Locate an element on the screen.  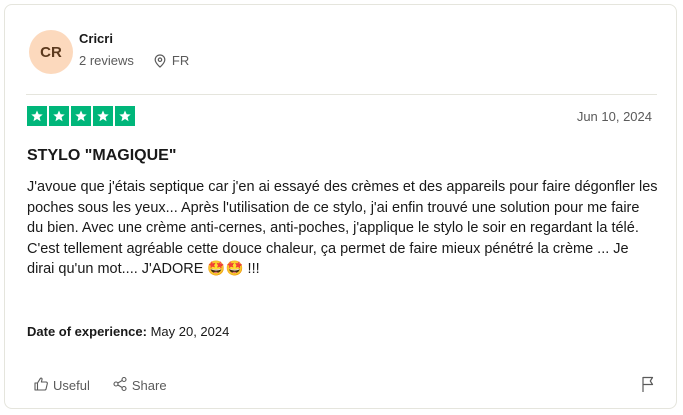
avatar: CR is located at coordinates (51, 52).